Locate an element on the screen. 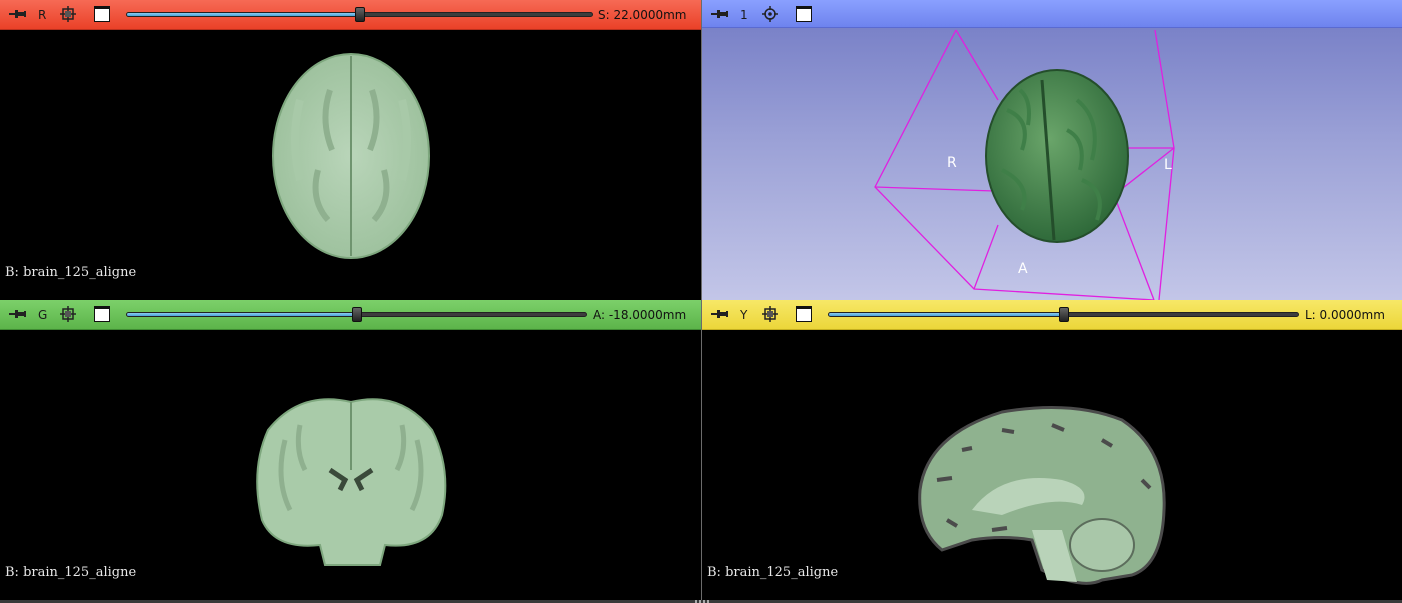 The width and height of the screenshot is (1402, 603). orientation-label-left: L is located at coordinates (1168, 165).